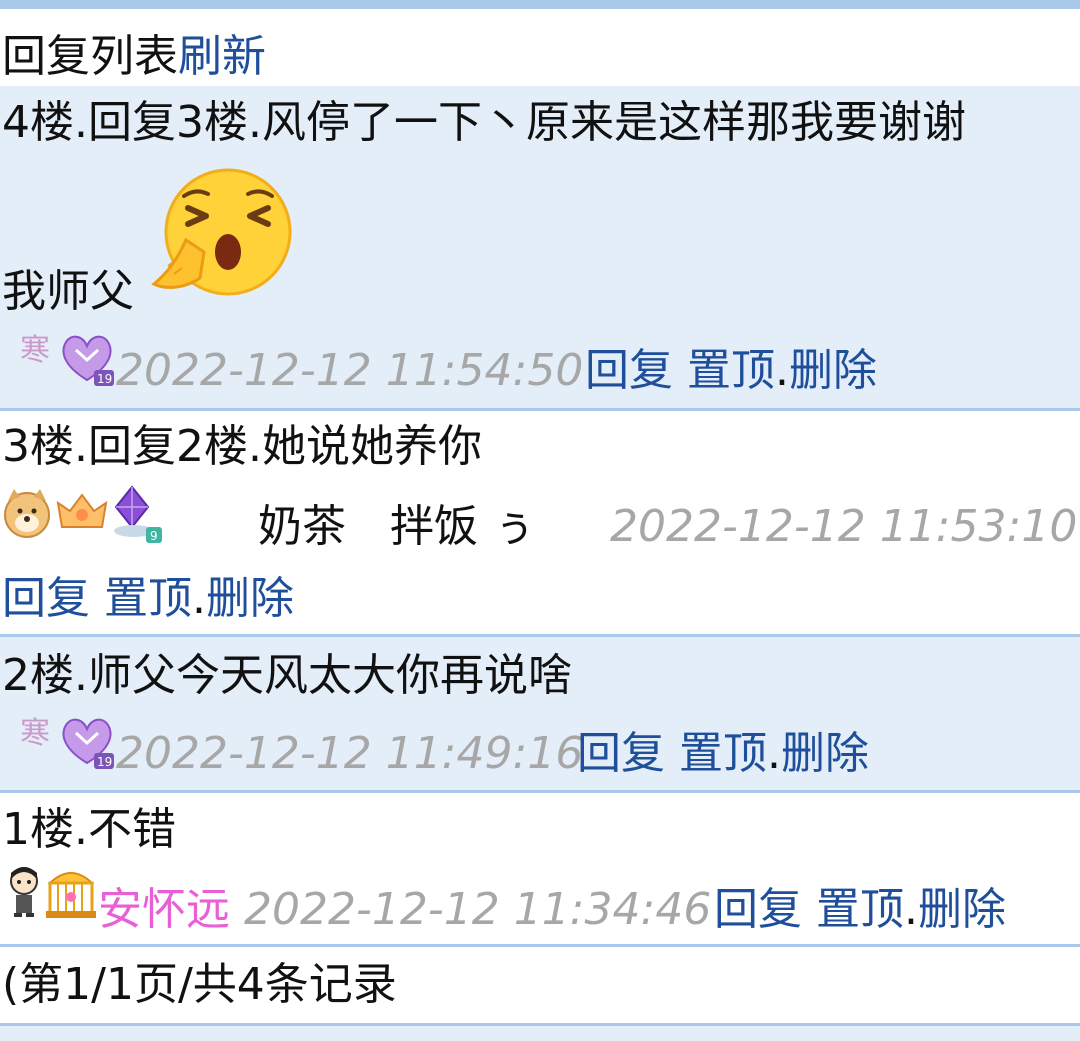 This screenshot has width=1080, height=1041. What do you see at coordinates (24, 892) in the screenshot?
I see `cartoon-avatar-badge-icon` at bounding box center [24, 892].